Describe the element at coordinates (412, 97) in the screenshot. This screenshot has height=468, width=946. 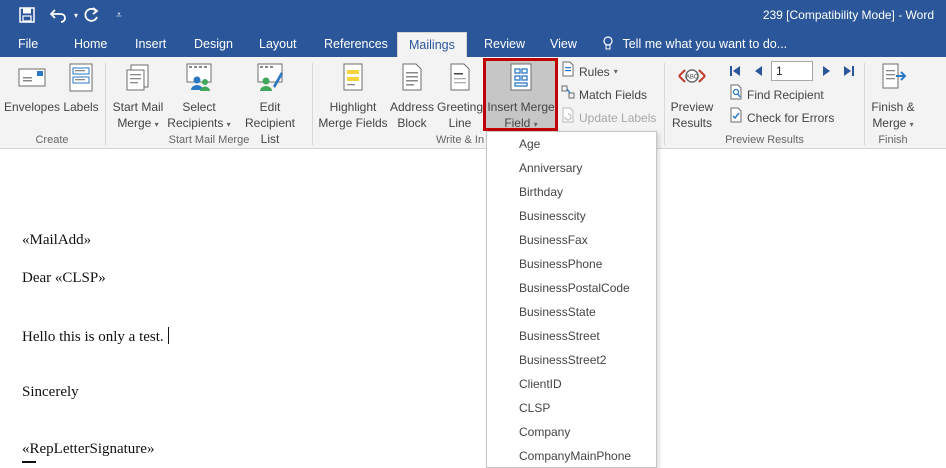
I see `address-block-button: Address Block` at that location.